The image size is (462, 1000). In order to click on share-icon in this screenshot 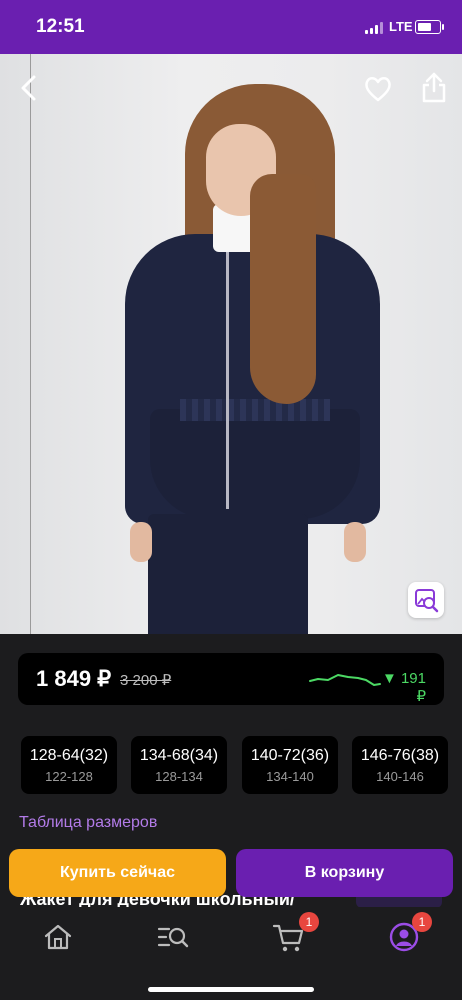, I will do `click(434, 87)`.